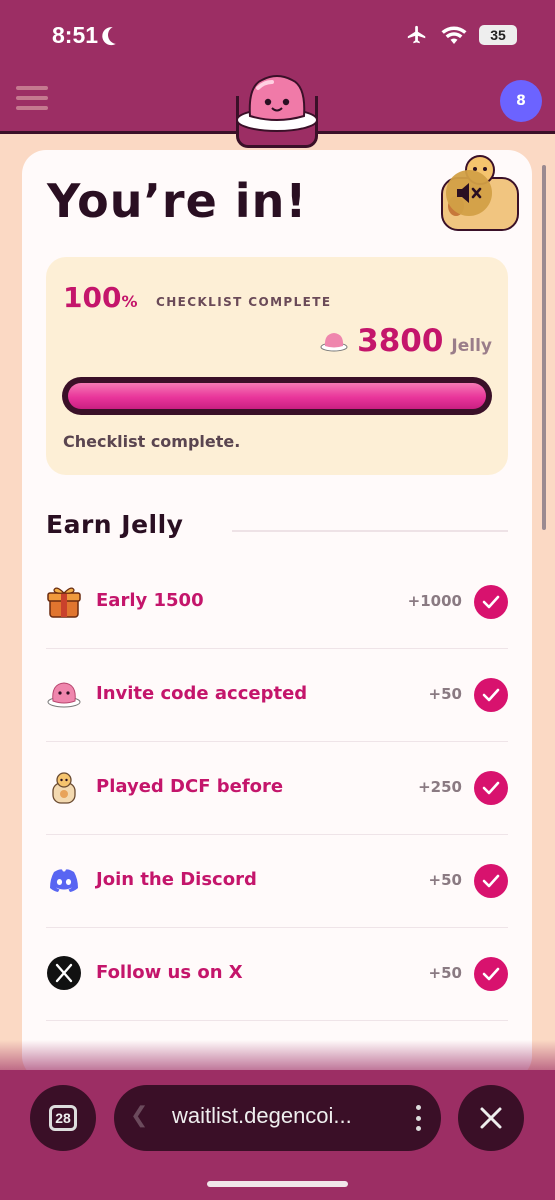 Image resolution: width=555 pixels, height=1200 pixels. What do you see at coordinates (277, 974) in the screenshot?
I see `task-follow-x: Follow us on X +50` at bounding box center [277, 974].